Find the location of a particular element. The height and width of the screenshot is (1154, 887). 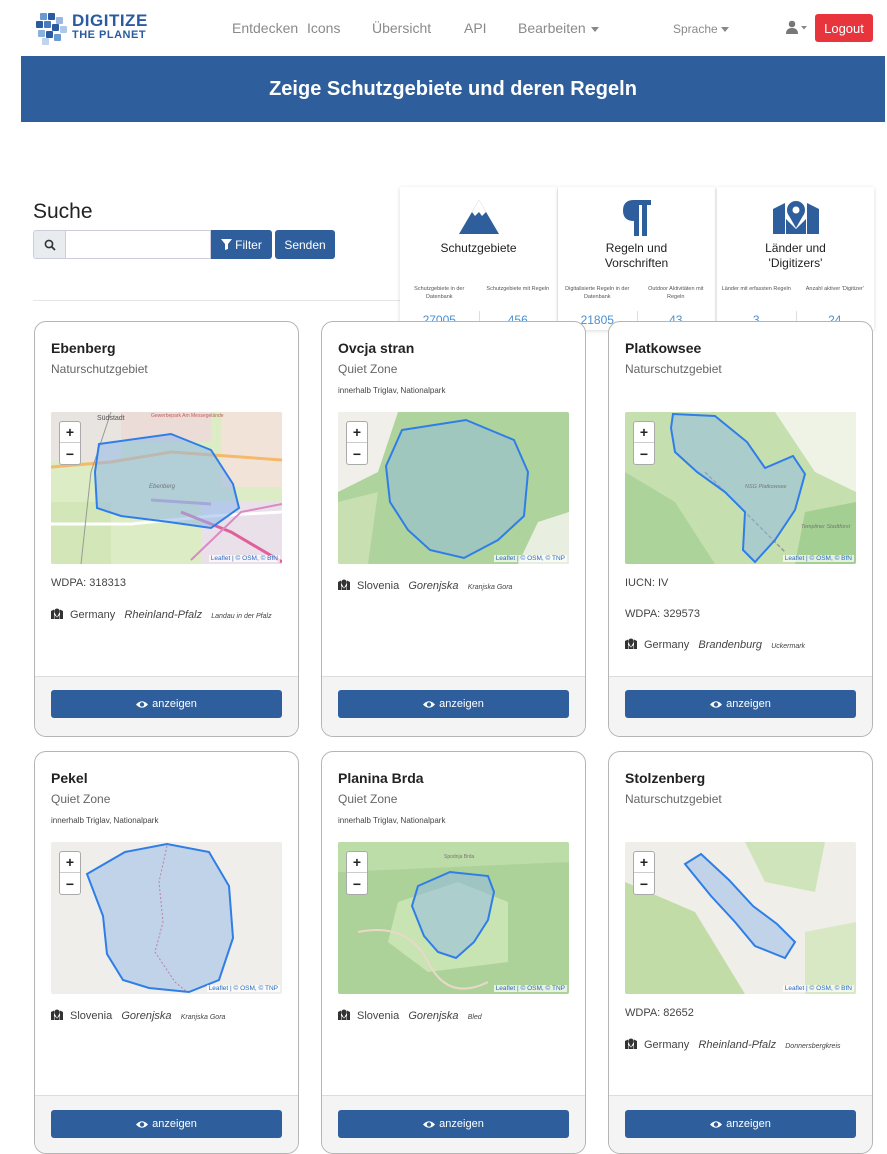

stat-title: Schutzgebiete is located at coordinates (478, 248).